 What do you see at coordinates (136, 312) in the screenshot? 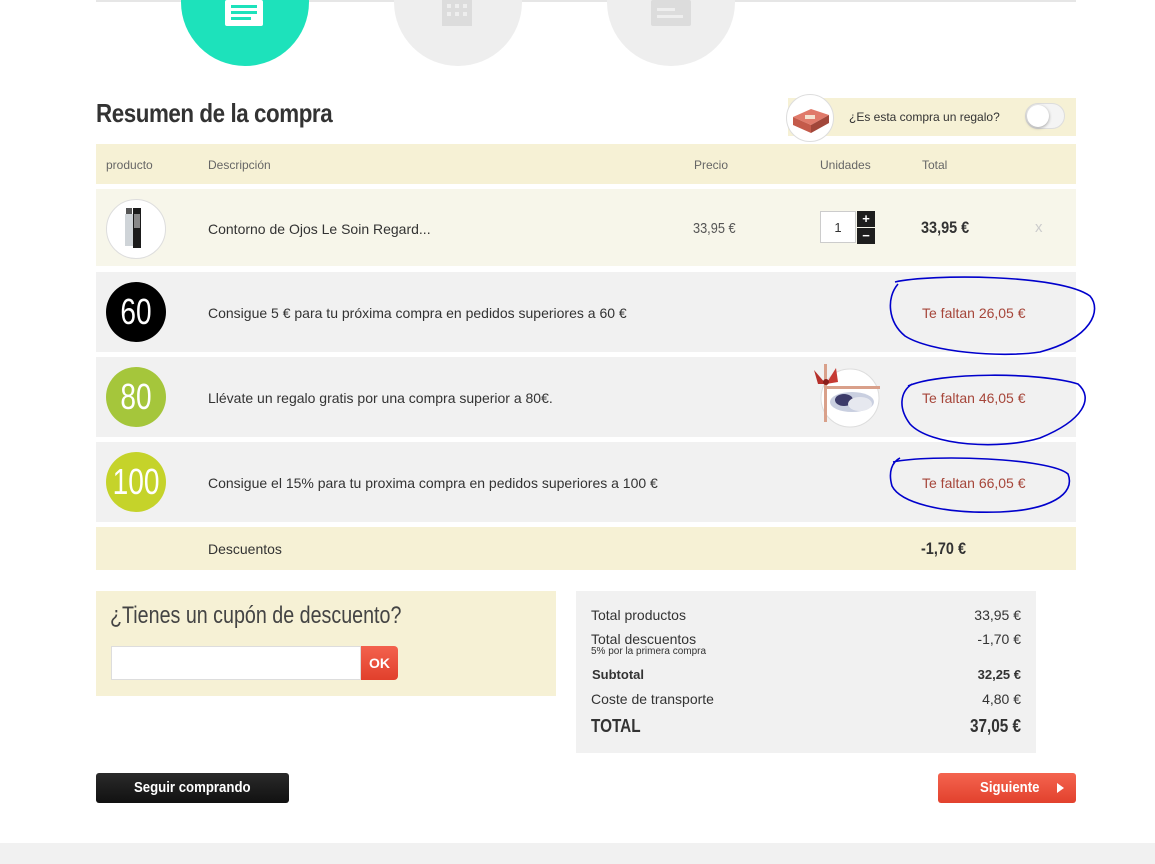
I see `promo-badge-60: 60` at bounding box center [136, 312].